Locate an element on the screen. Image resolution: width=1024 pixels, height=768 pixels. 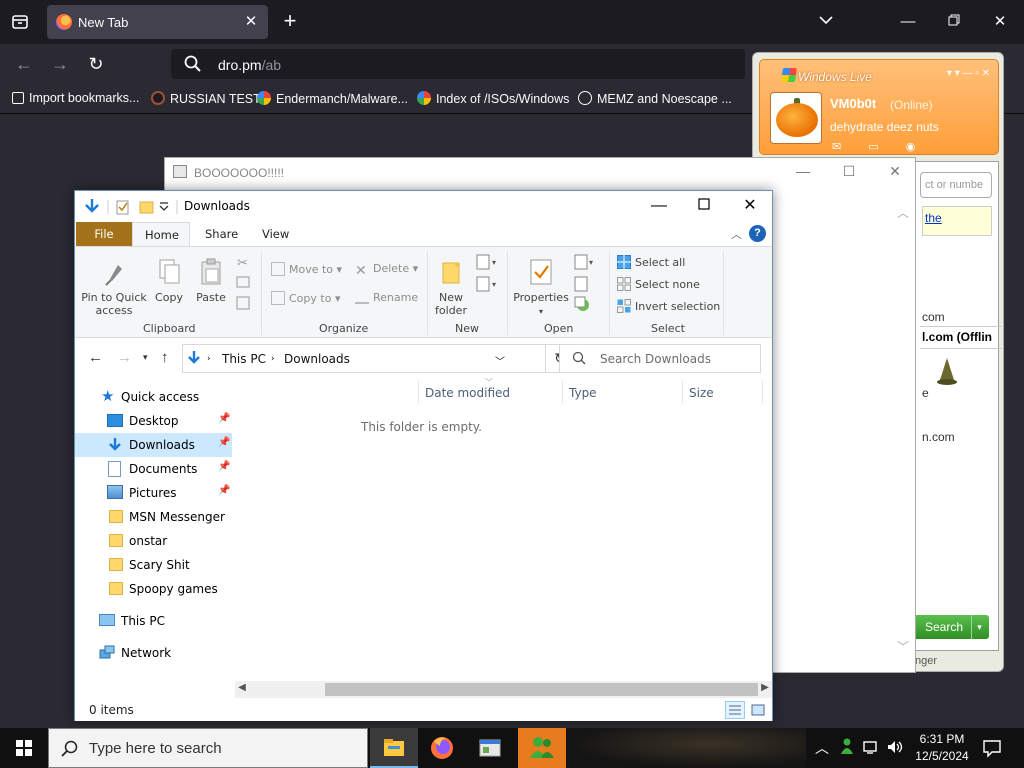
avatar is located at coordinates (796, 118).